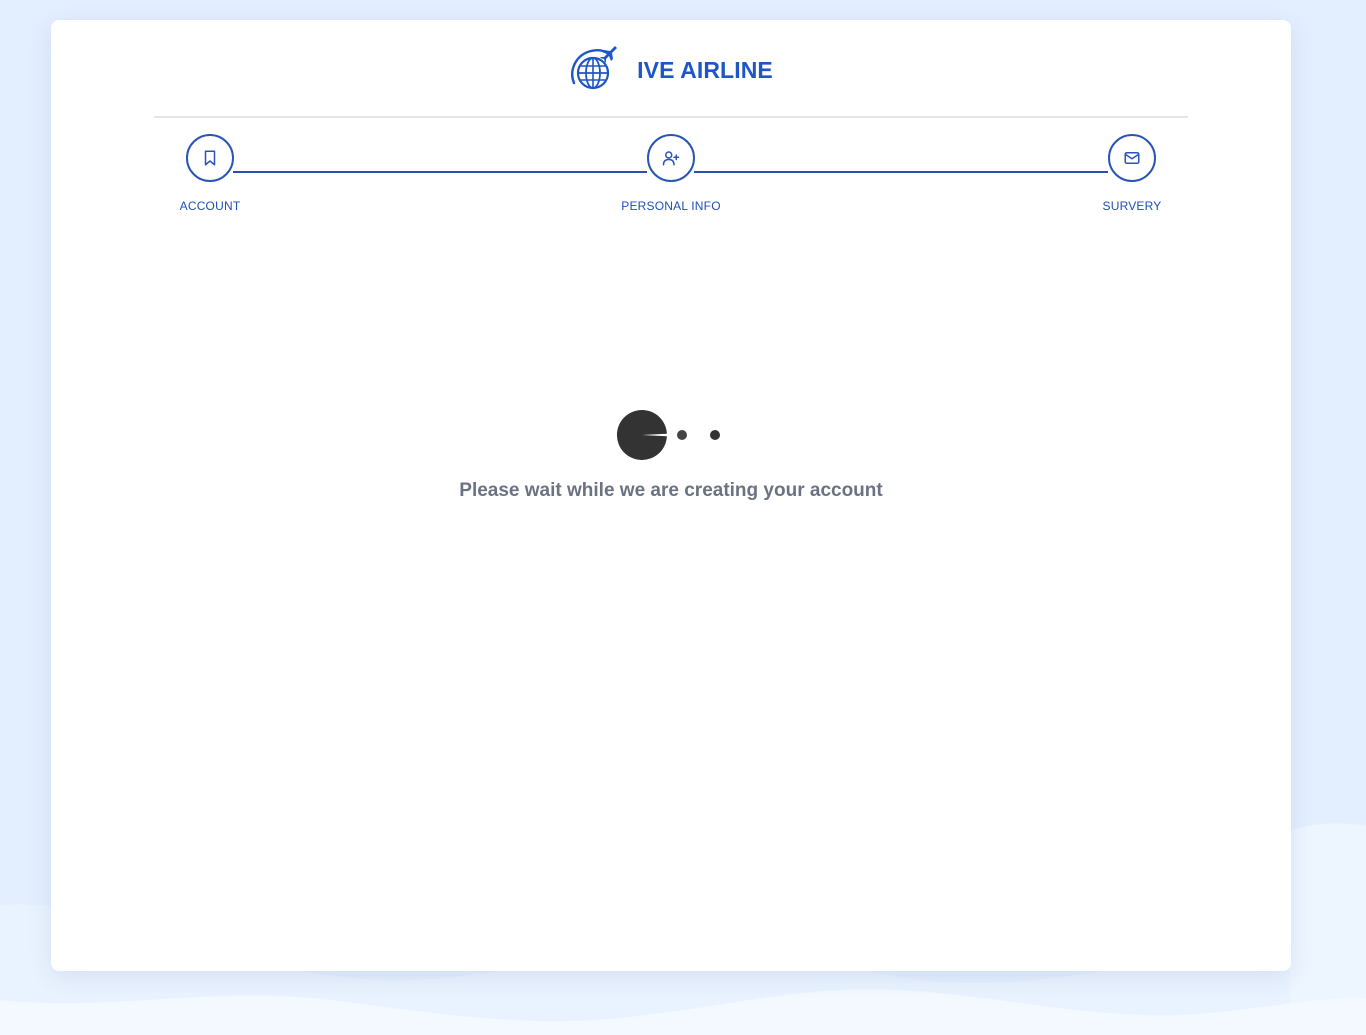 The image size is (1366, 1035). I want to click on mail-icon, so click(1132, 158).